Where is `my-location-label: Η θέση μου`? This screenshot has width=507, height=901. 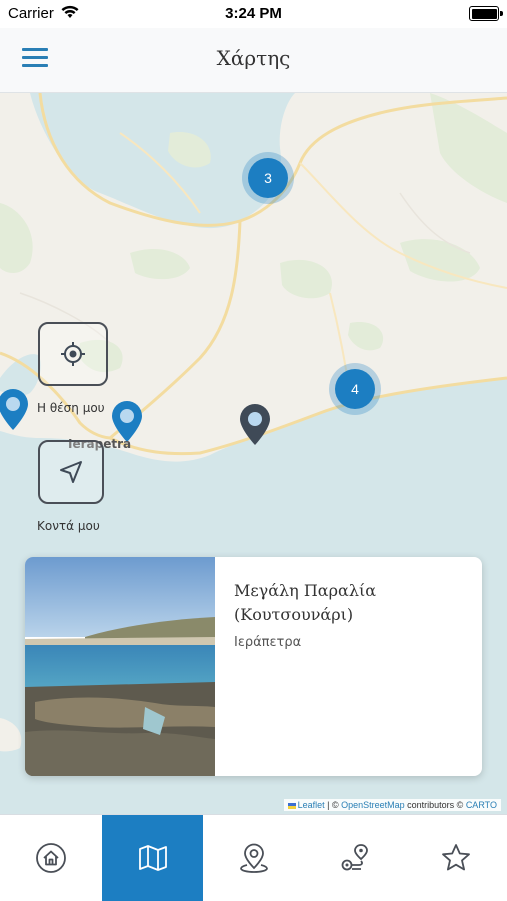
my-location-label: Η θέση μου is located at coordinates (71, 408).